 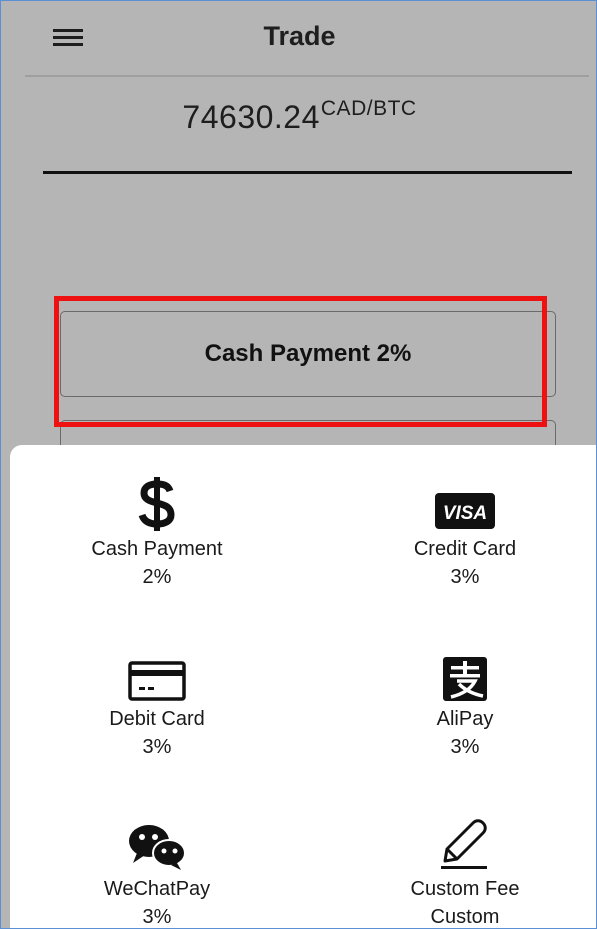 What do you see at coordinates (157, 703) in the screenshot?
I see `option-debit-card: Debit Card 3%` at bounding box center [157, 703].